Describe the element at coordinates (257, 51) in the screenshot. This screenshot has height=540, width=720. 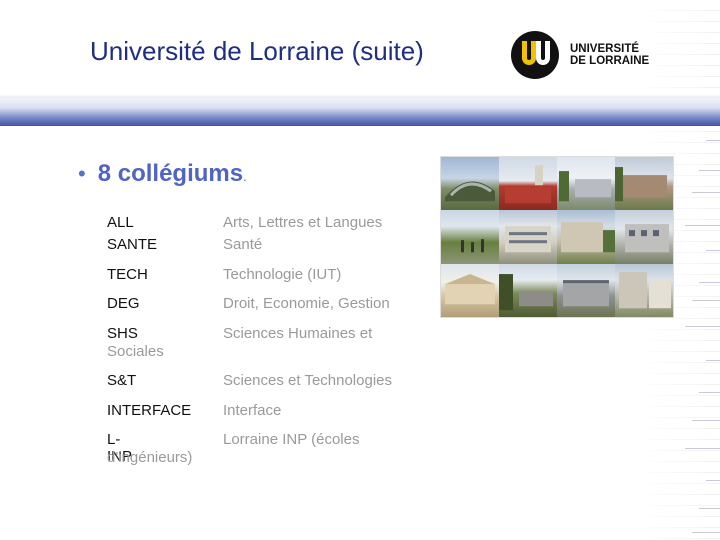
I see `slide-title: Université de Lorraine (suite)` at that location.